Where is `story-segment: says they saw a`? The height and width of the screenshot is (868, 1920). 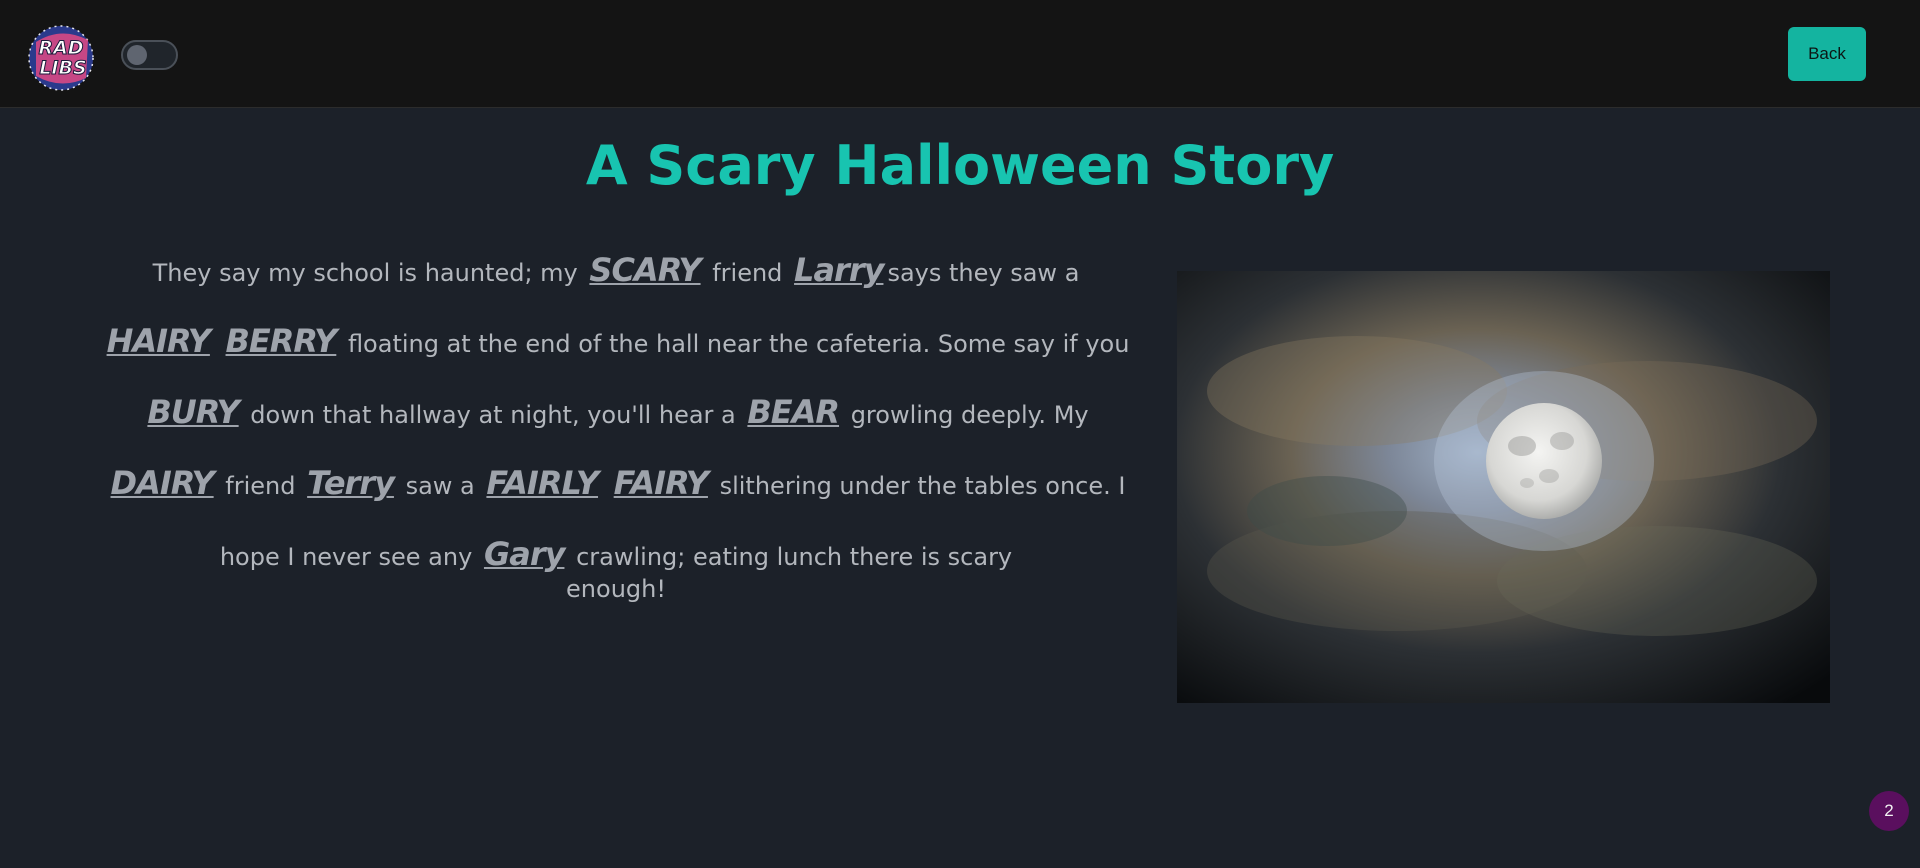 story-segment: says they saw a is located at coordinates (983, 273).